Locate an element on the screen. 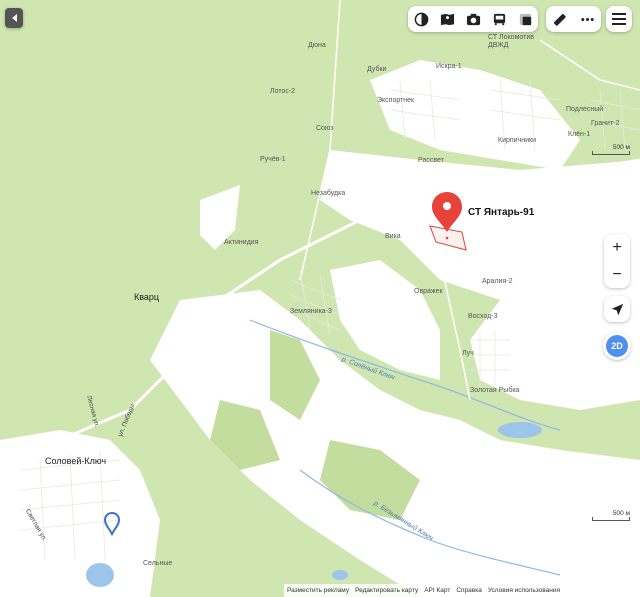  place-label: Рассвет is located at coordinates (431, 160).